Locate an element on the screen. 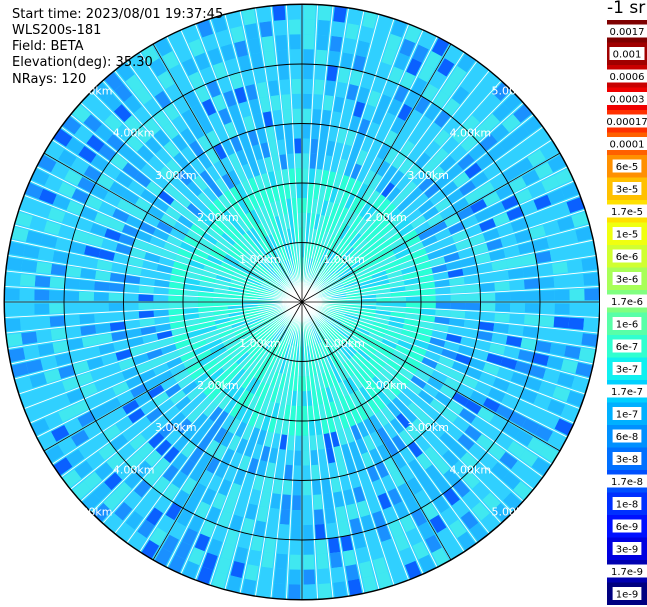 The width and height of the screenshot is (647, 607). colorbar-tick-label: 3e-7 is located at coordinates (627, 369).